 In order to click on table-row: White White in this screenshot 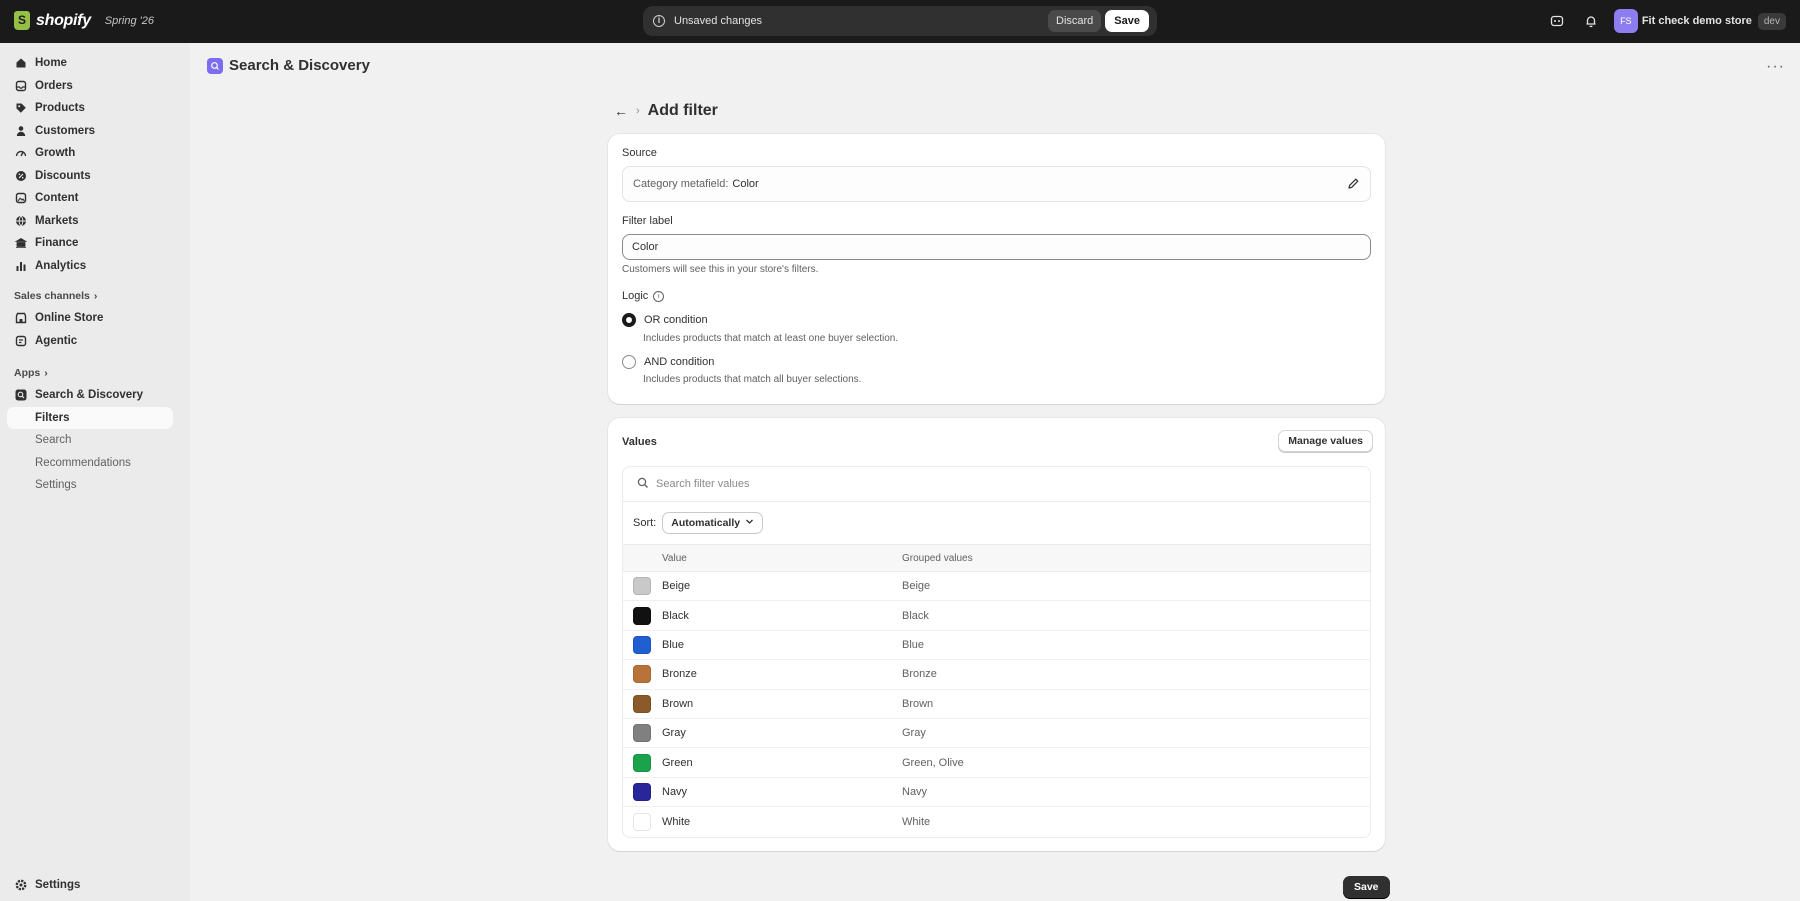, I will do `click(996, 821)`.